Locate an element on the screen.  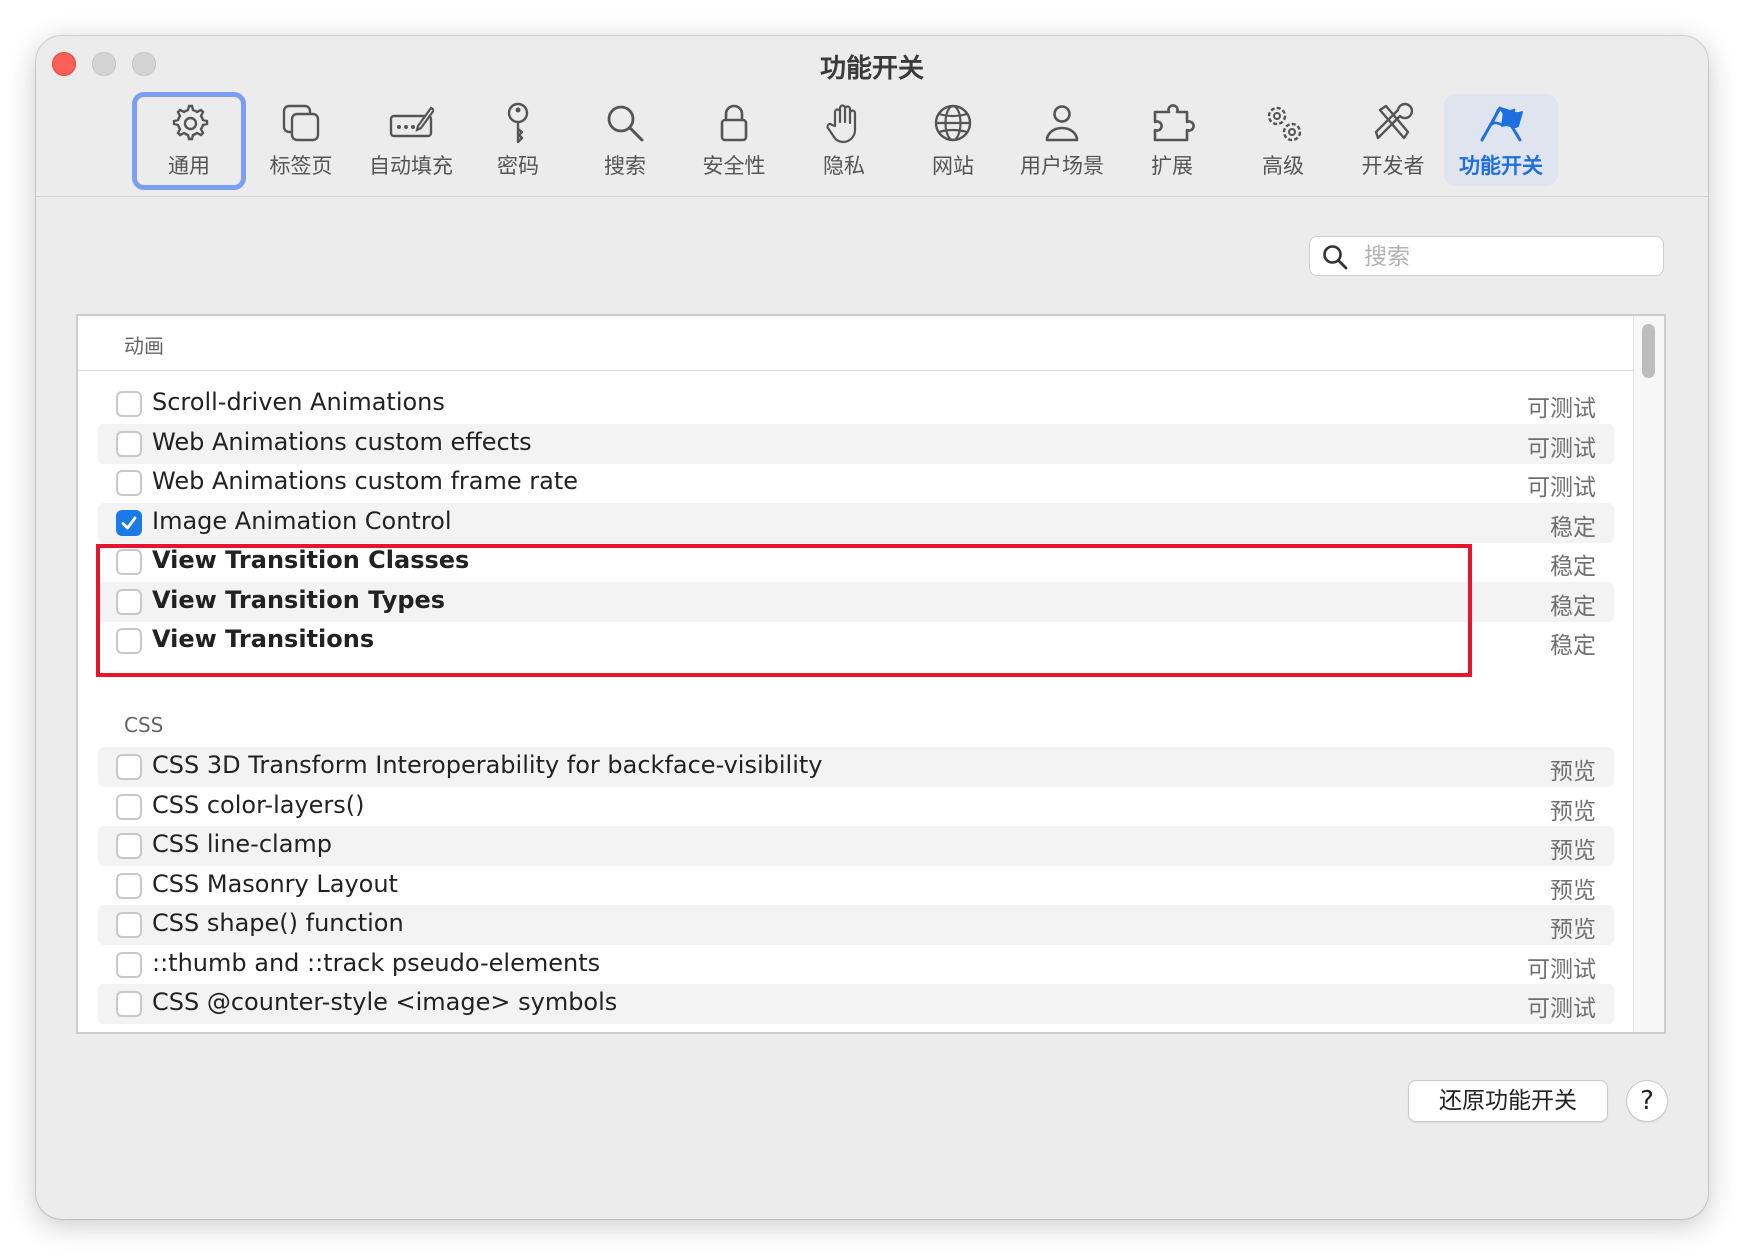
toolbar-tab-globe: 网站 is located at coordinates (953, 140).